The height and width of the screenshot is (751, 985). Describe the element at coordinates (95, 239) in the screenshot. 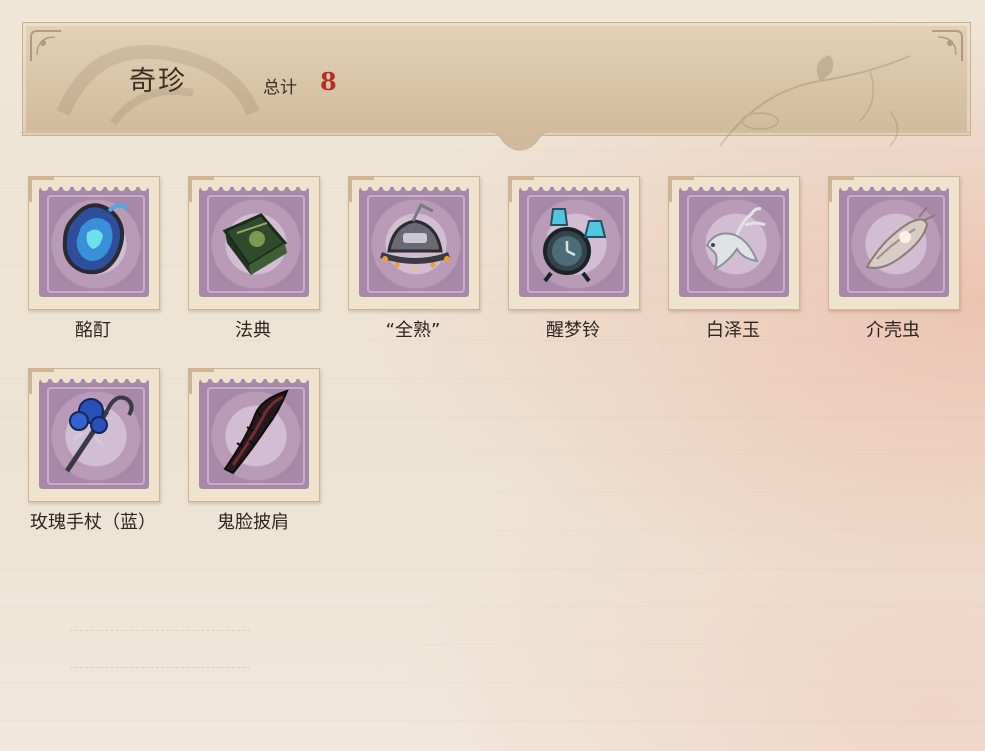

I see `blue-crystal-heart-icon` at that location.